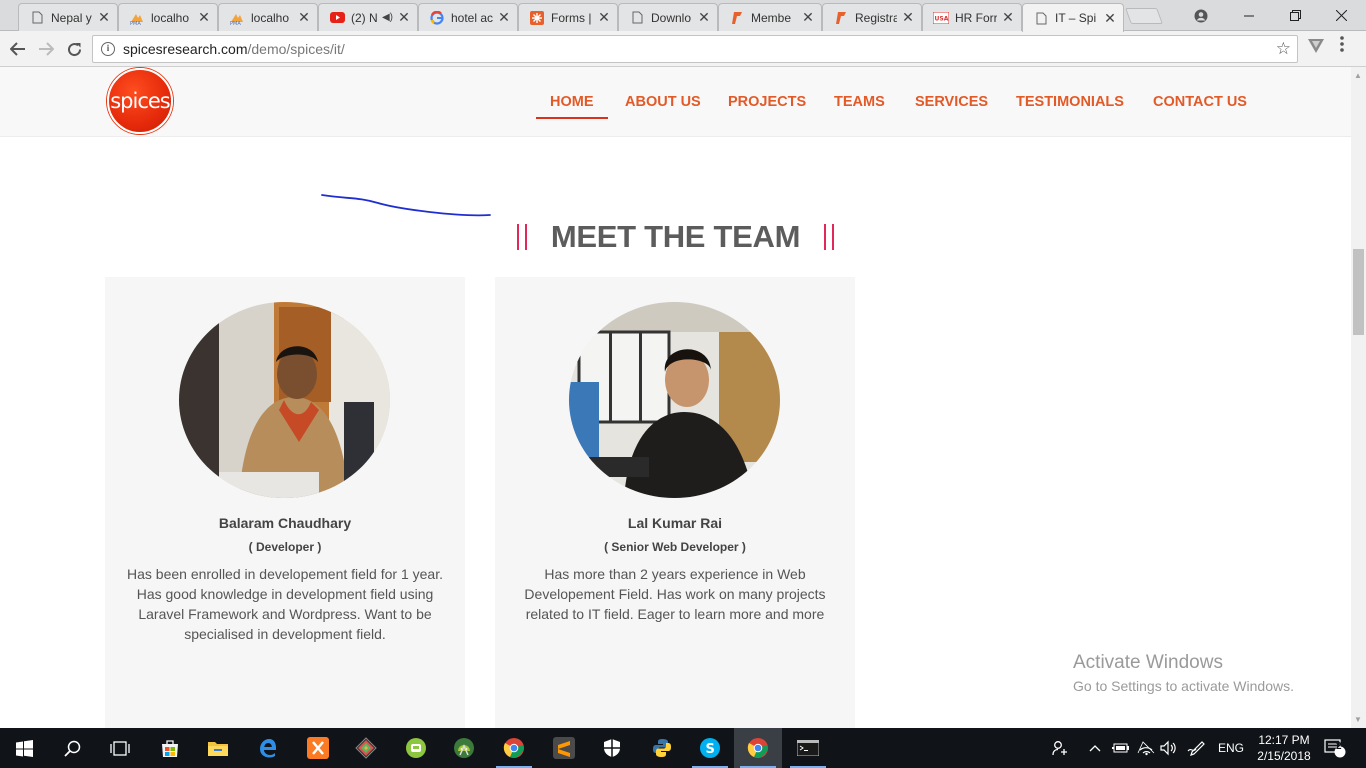 Image resolution: width=1366 pixels, height=768 pixels. What do you see at coordinates (1073, 17) in the screenshot?
I see `browser-tab-active: IT – Spi ✕` at bounding box center [1073, 17].